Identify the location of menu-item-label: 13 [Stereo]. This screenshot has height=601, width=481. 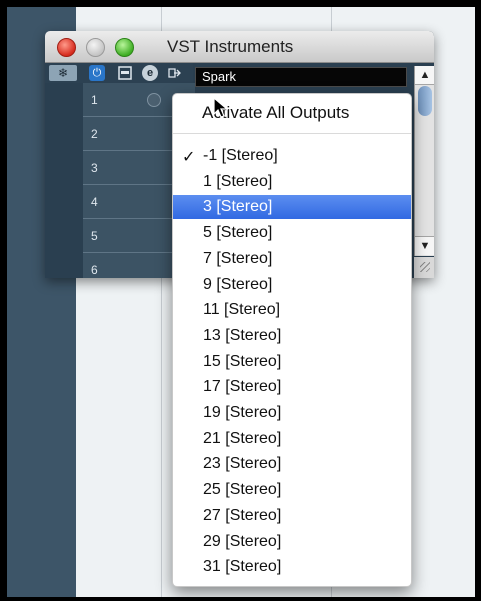
(242, 335).